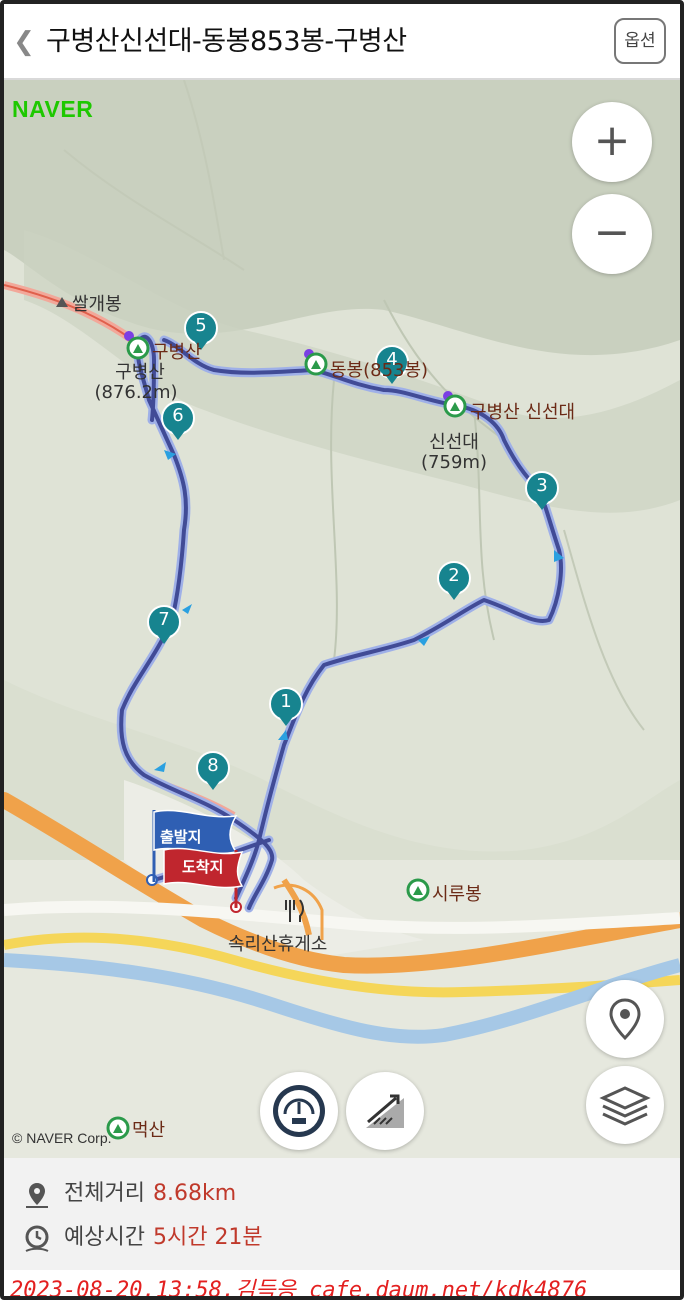  I want to click on waypoint-label-7: 7, so click(164, 619).